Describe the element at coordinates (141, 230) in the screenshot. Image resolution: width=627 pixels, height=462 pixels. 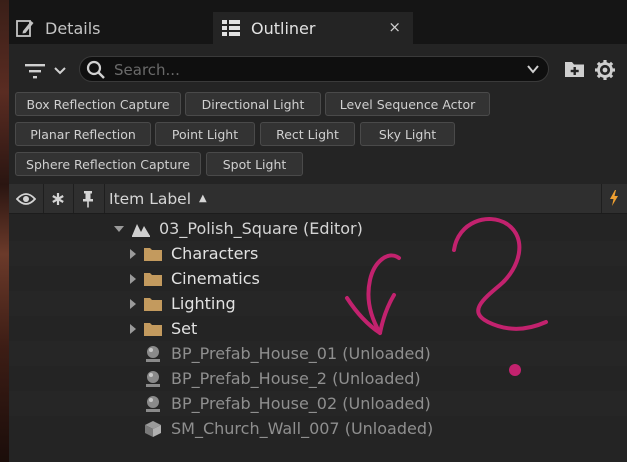
I see `world-icon` at that location.